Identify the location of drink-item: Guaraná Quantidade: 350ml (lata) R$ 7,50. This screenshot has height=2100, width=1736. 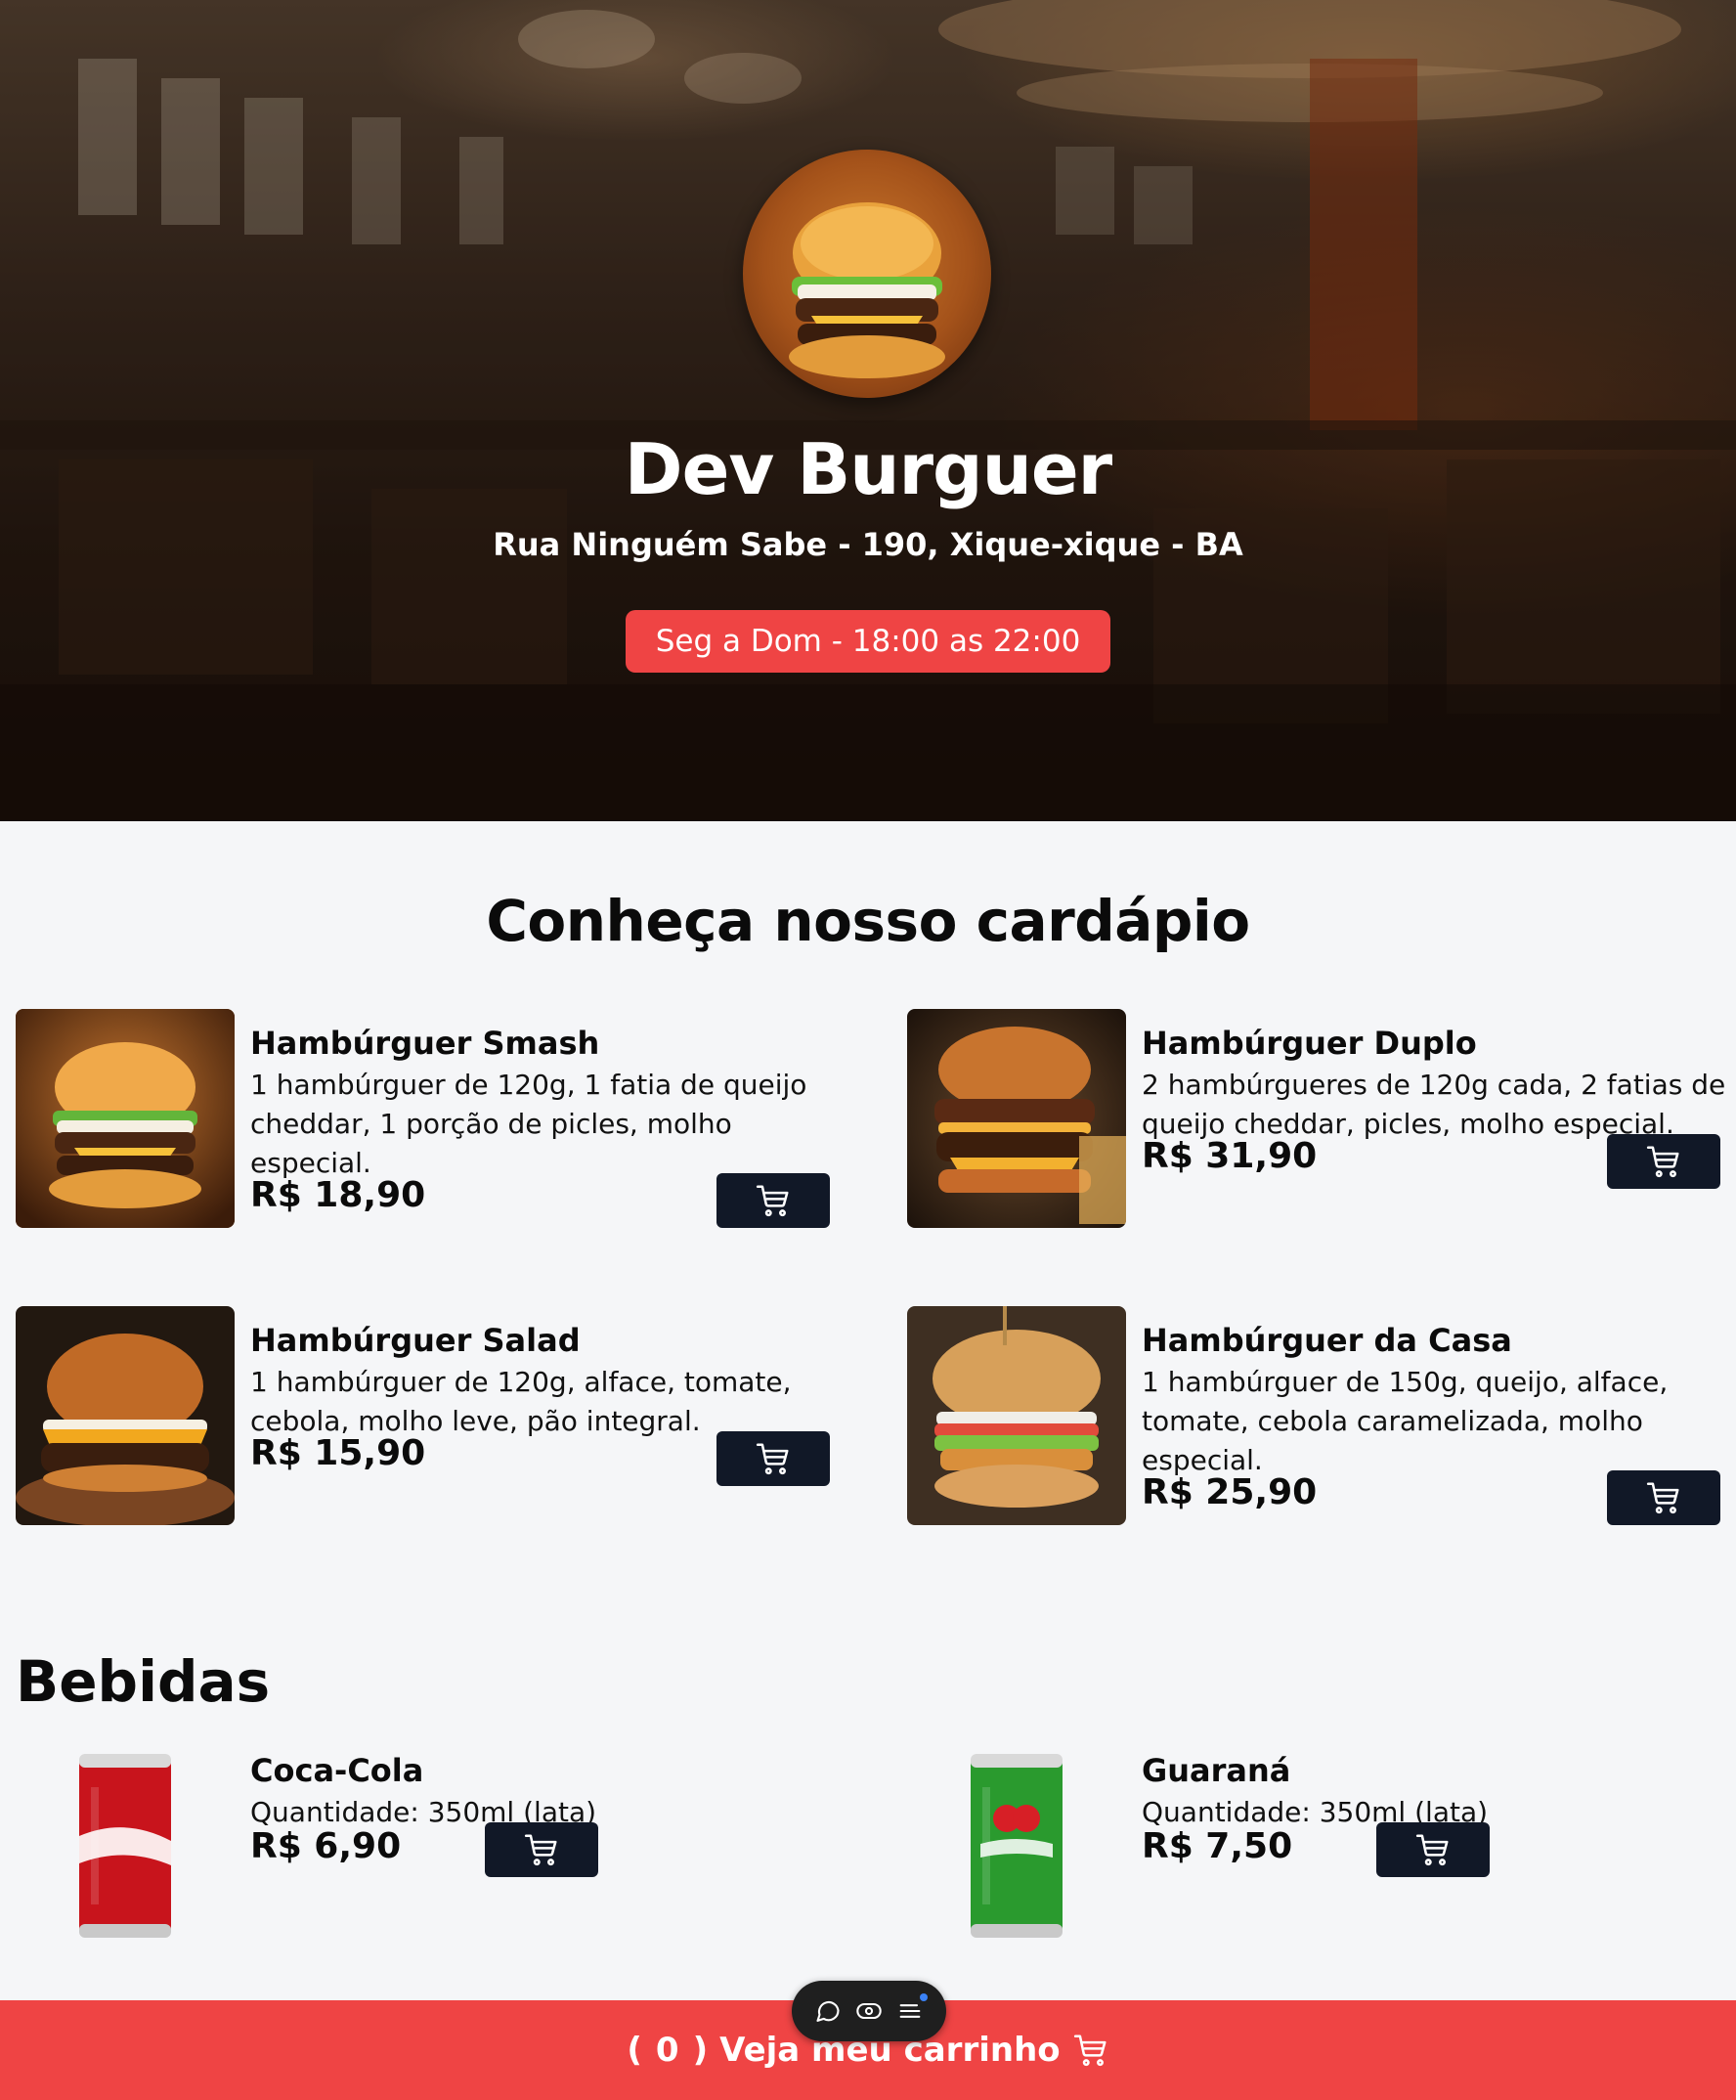
(1321, 1846).